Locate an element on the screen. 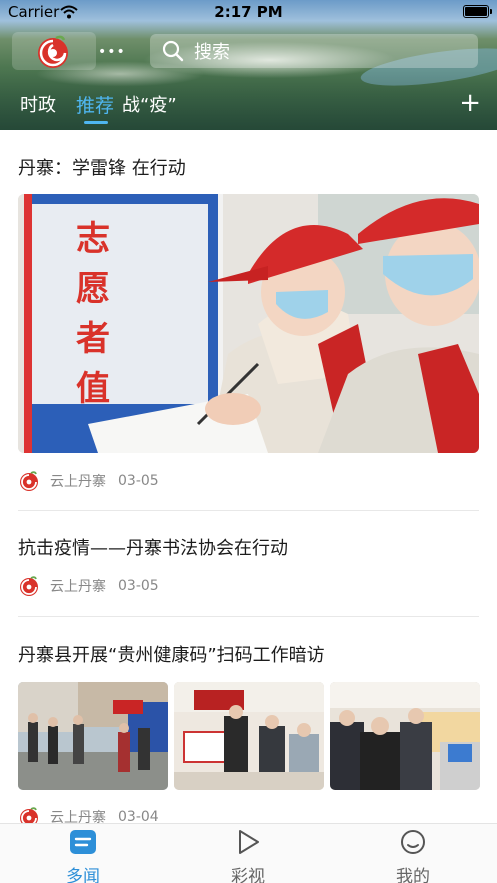 Image resolution: width=497 pixels, height=883 pixels. tab-news: 多闻 is located at coordinates (83, 855).